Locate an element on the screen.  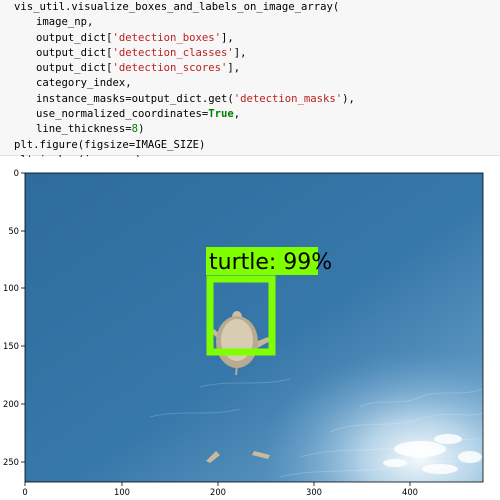
code-token: image_np, is located at coordinates (65, 22).